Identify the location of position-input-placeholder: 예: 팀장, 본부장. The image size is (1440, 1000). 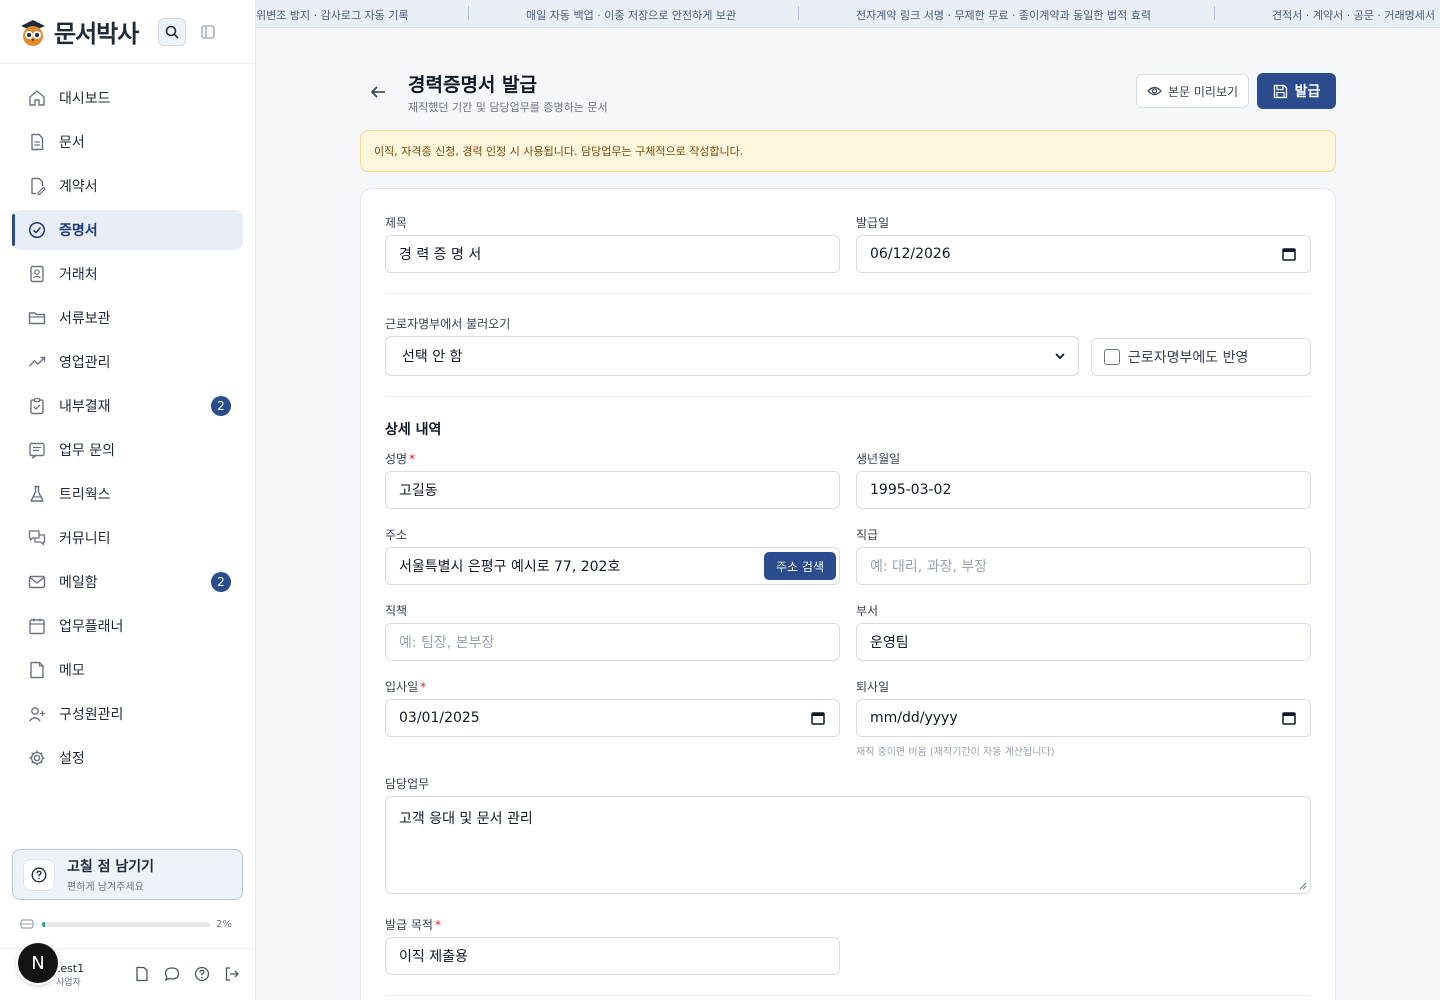
(447, 643).